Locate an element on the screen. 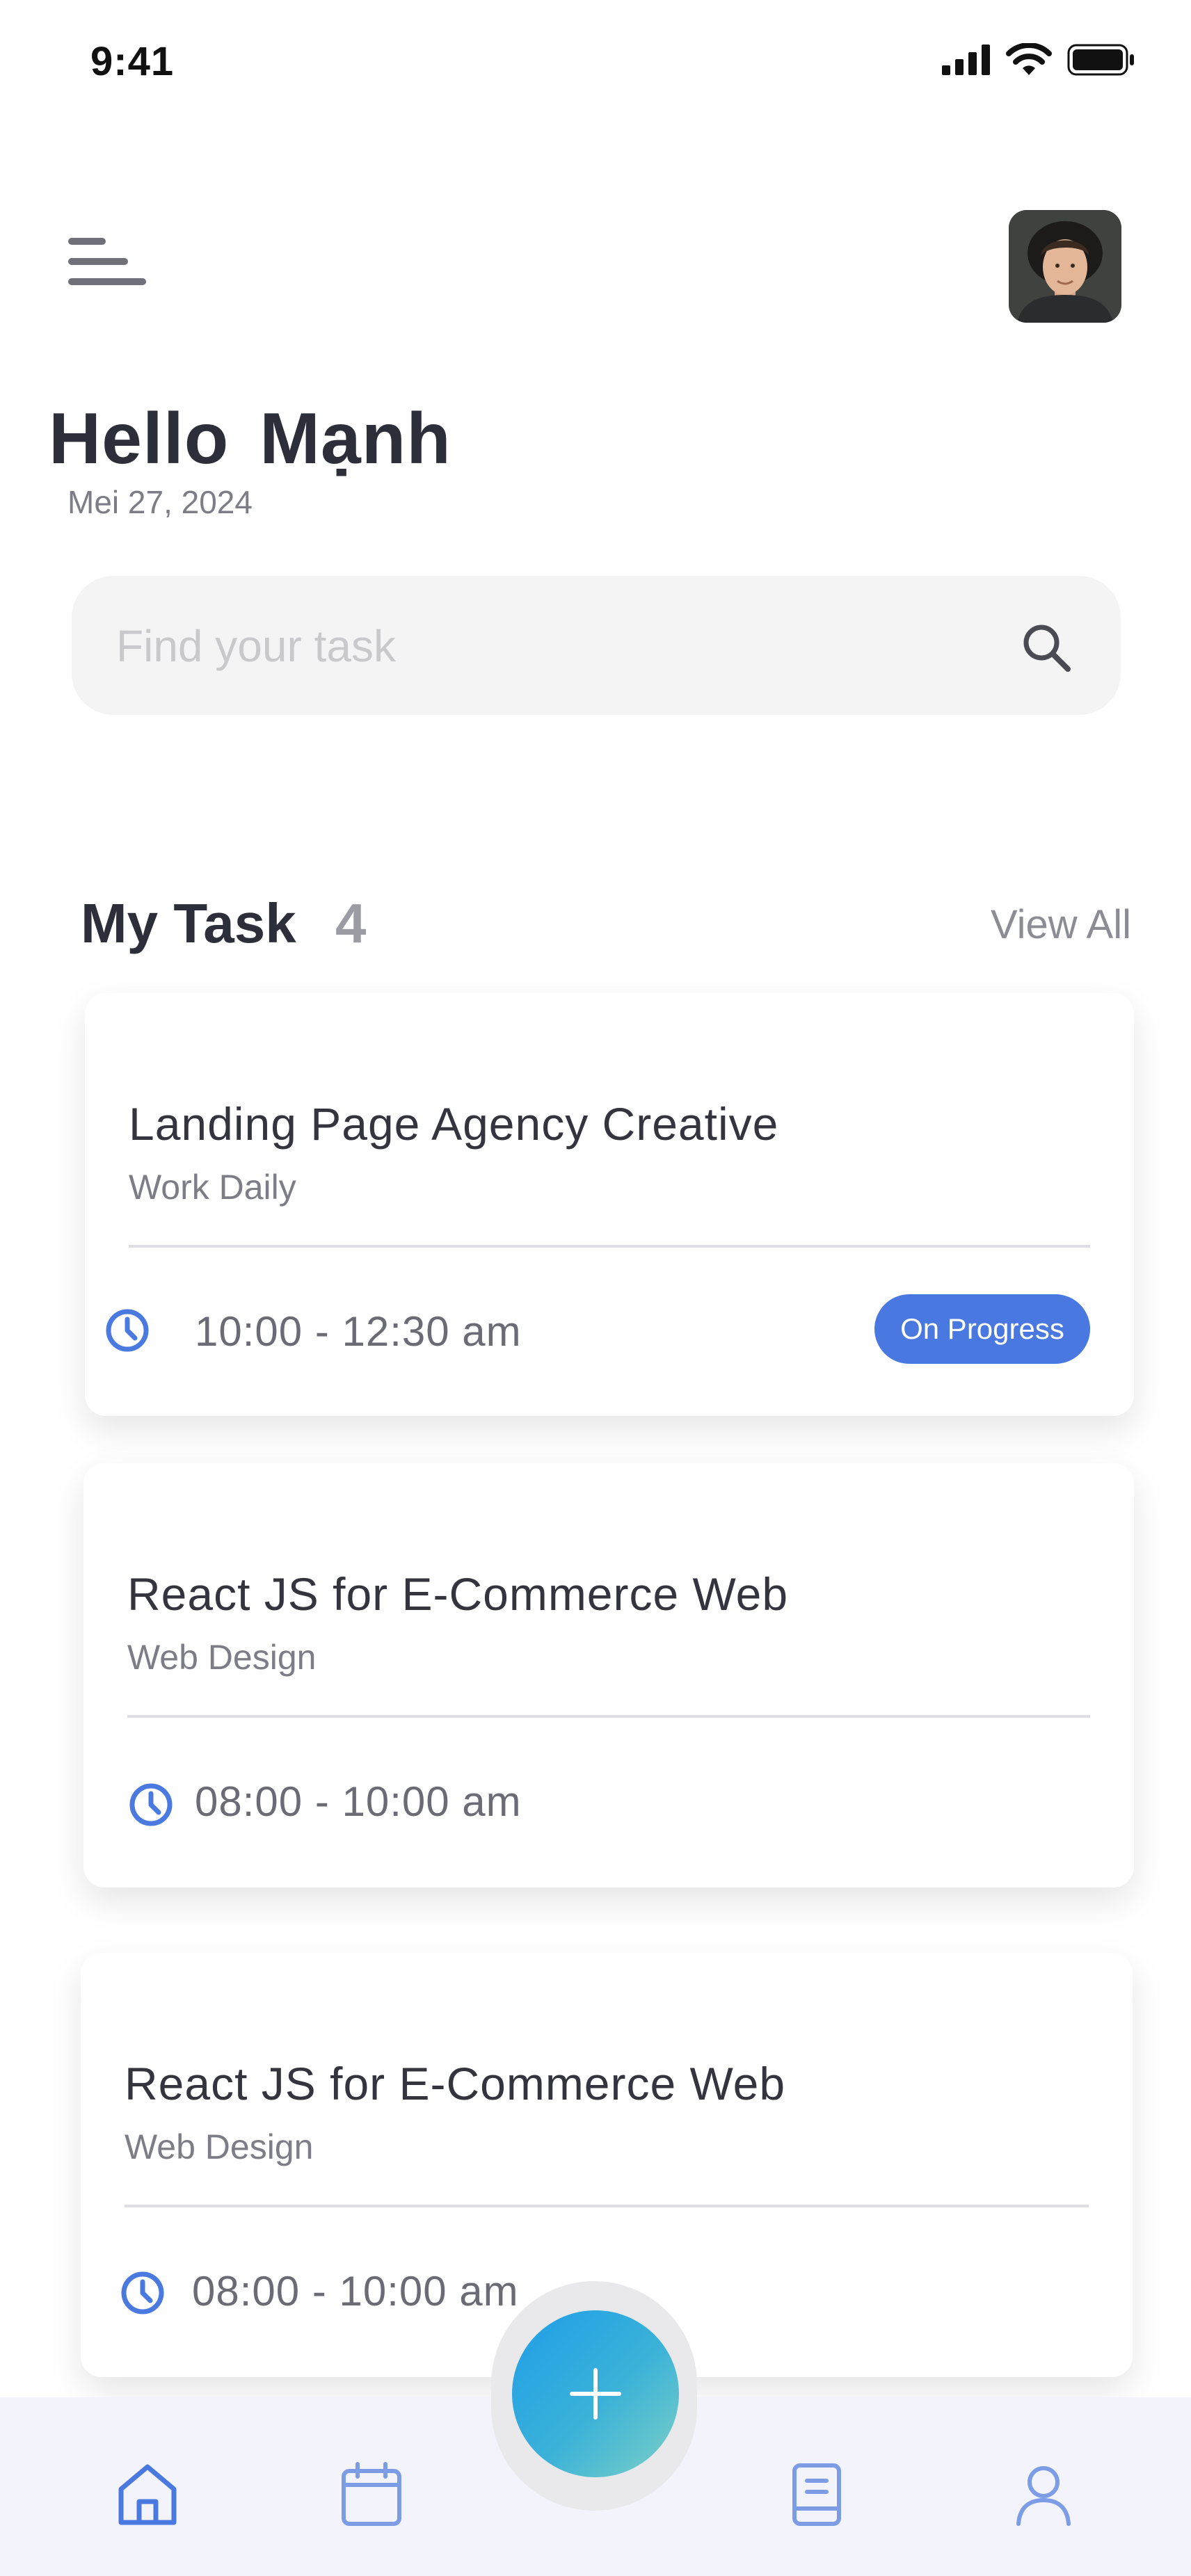 Image resolution: width=1191 pixels, height=2576 pixels. view-all-link: View All is located at coordinates (1061, 924).